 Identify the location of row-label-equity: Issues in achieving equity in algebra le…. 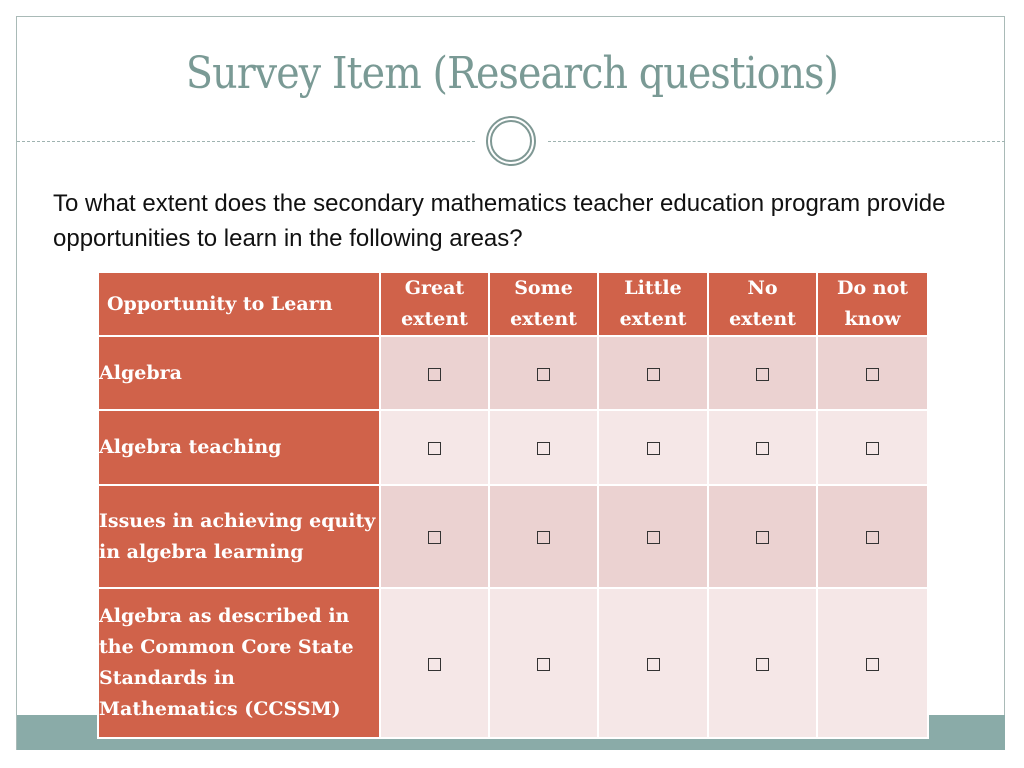
(239, 536).